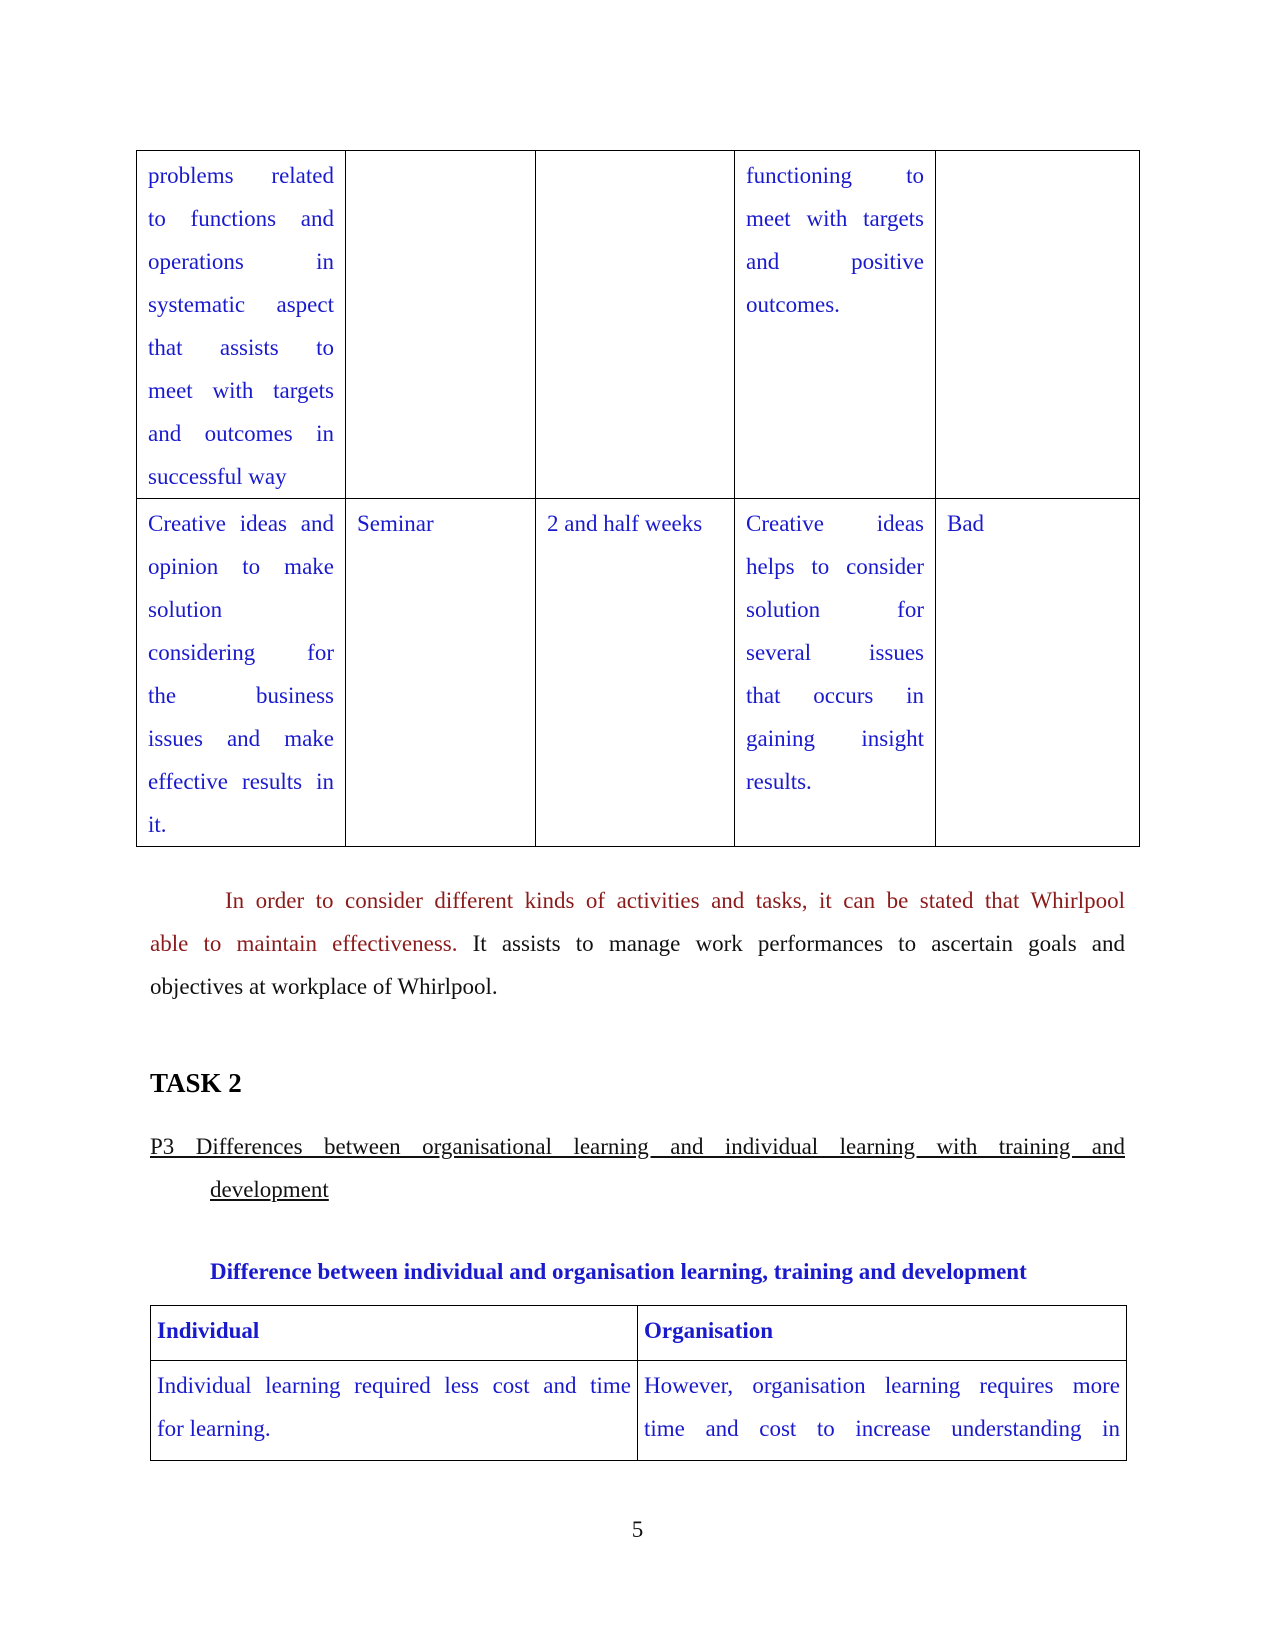  Describe the element at coordinates (779, 781) in the screenshot. I see `cell-line: results.` at that location.